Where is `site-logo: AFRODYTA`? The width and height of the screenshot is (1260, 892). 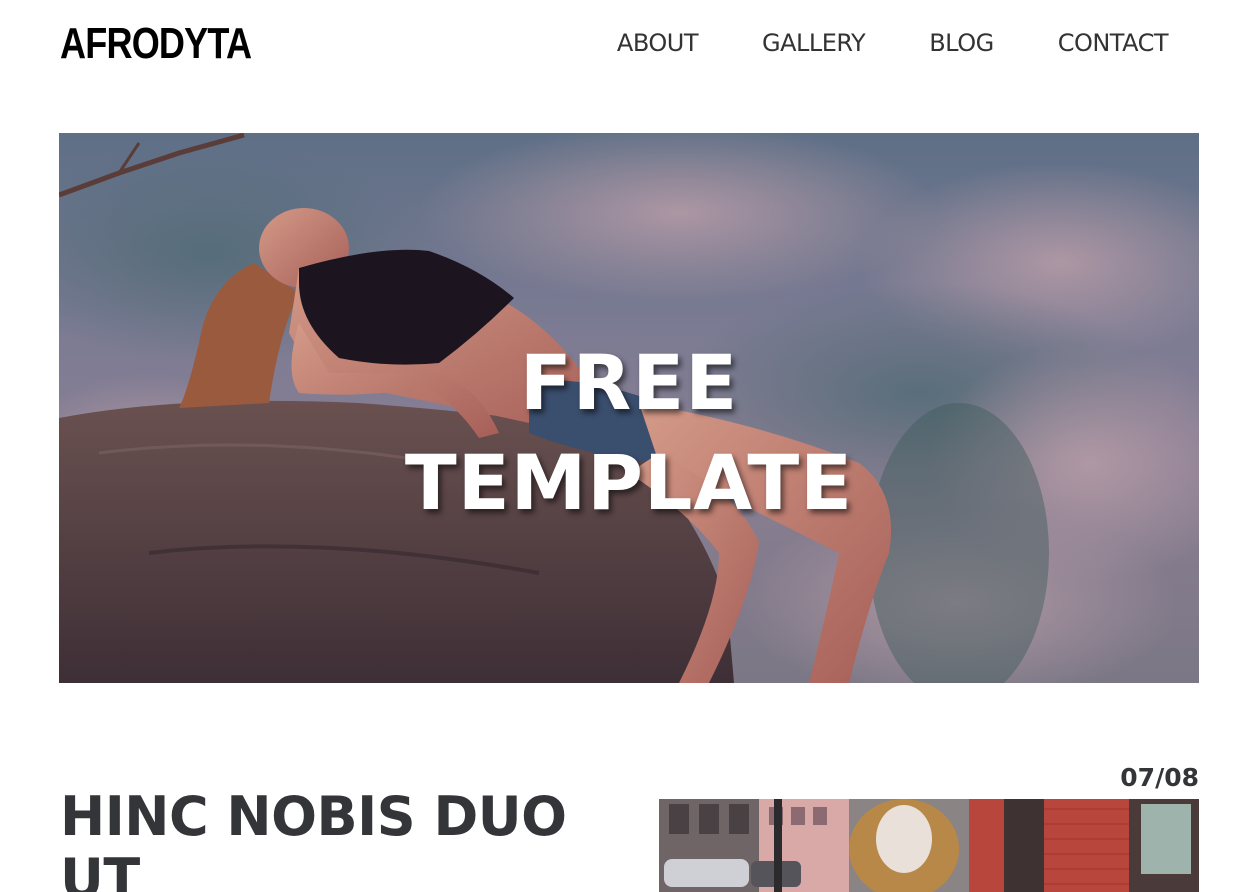
site-logo: AFRODYTA is located at coordinates (156, 44).